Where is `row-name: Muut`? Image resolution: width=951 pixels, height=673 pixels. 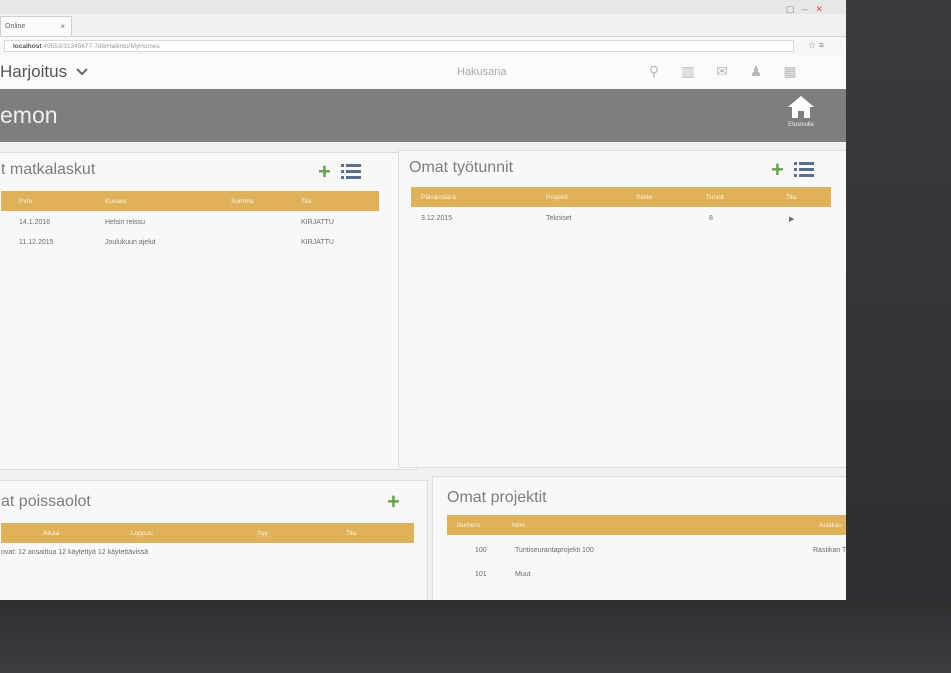 row-name: Muut is located at coordinates (523, 574).